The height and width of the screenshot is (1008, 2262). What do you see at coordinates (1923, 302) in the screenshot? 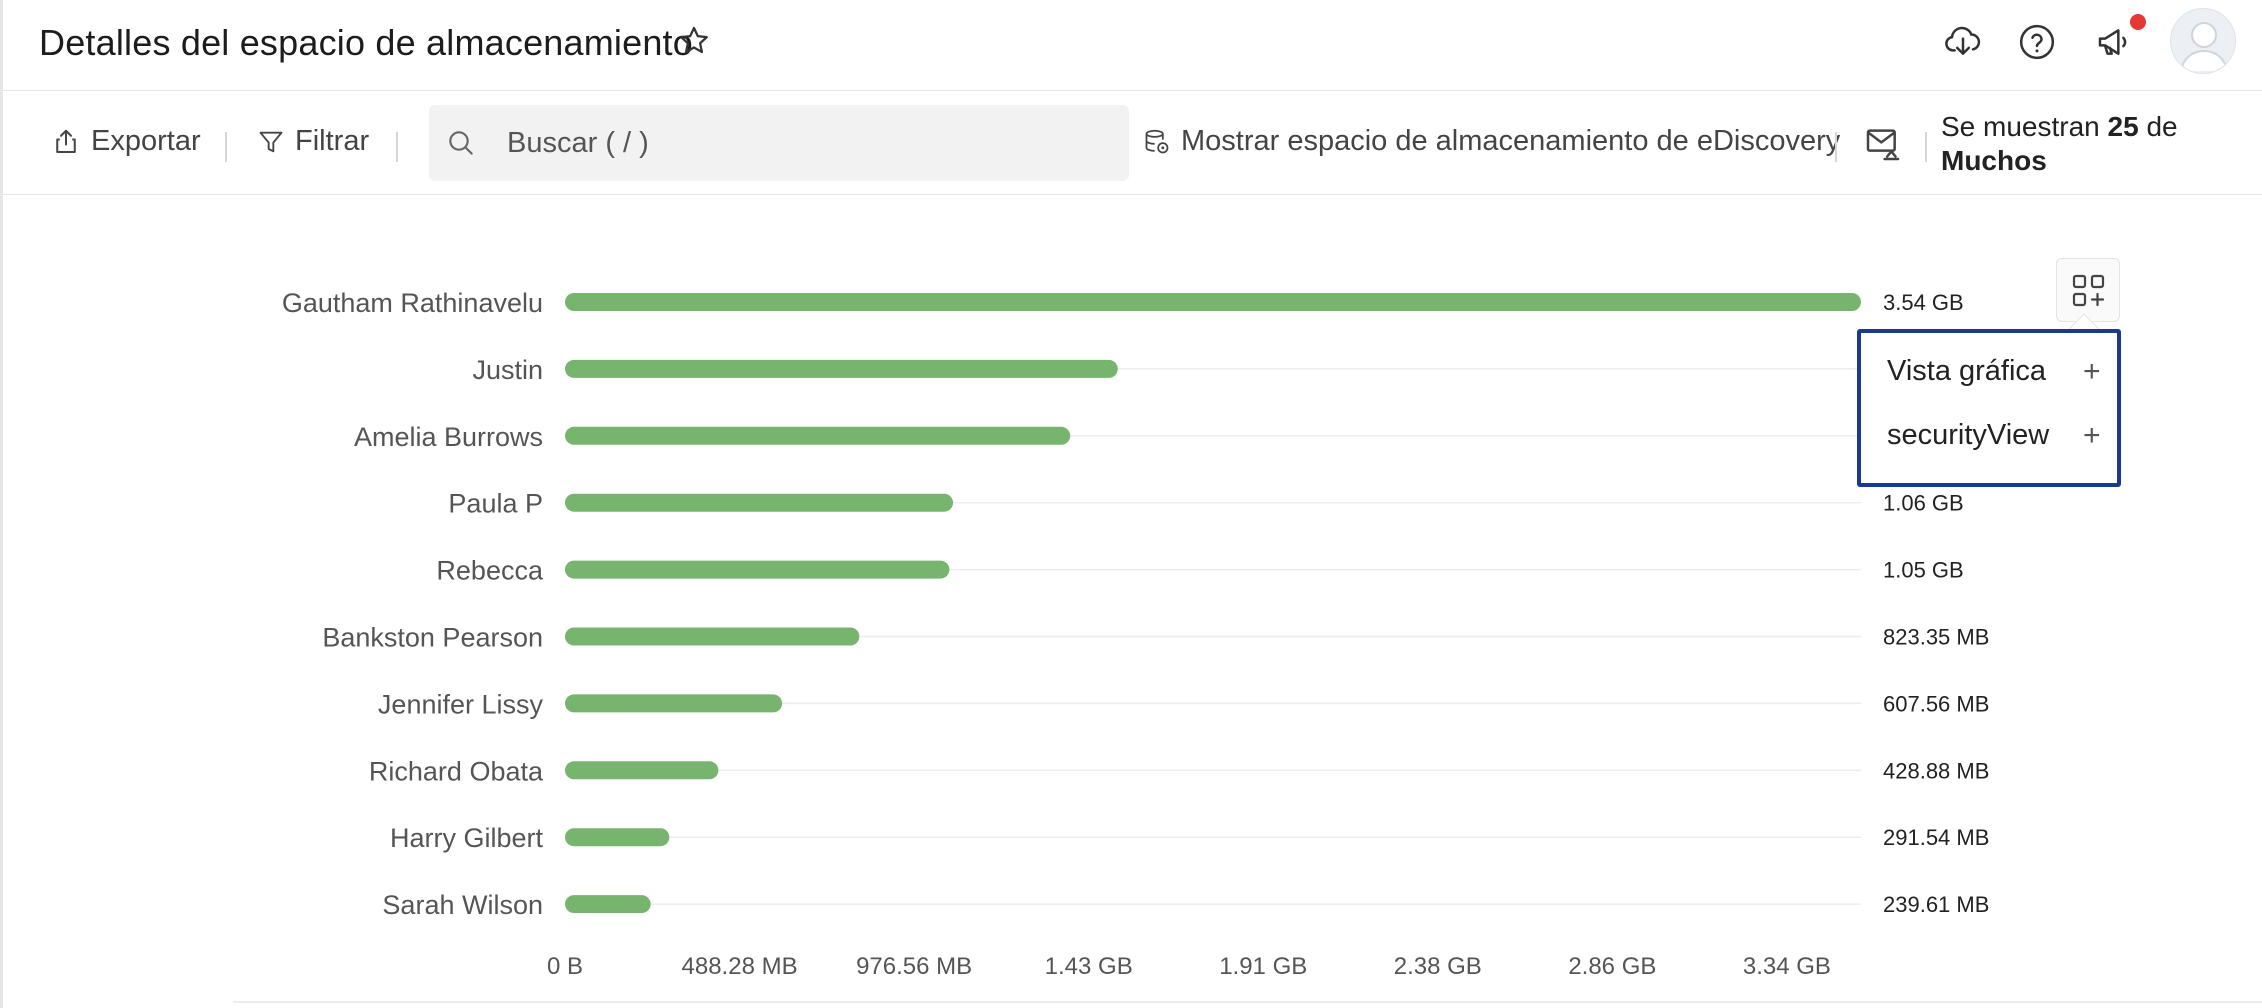
I see `data-label: 3.54 GB` at bounding box center [1923, 302].